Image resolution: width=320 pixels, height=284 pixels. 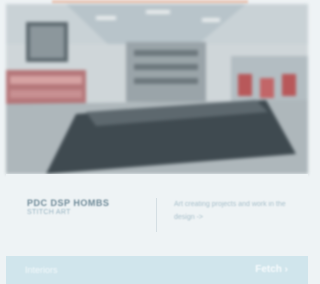 I want to click on vertical-divider, so click(x=156, y=215).